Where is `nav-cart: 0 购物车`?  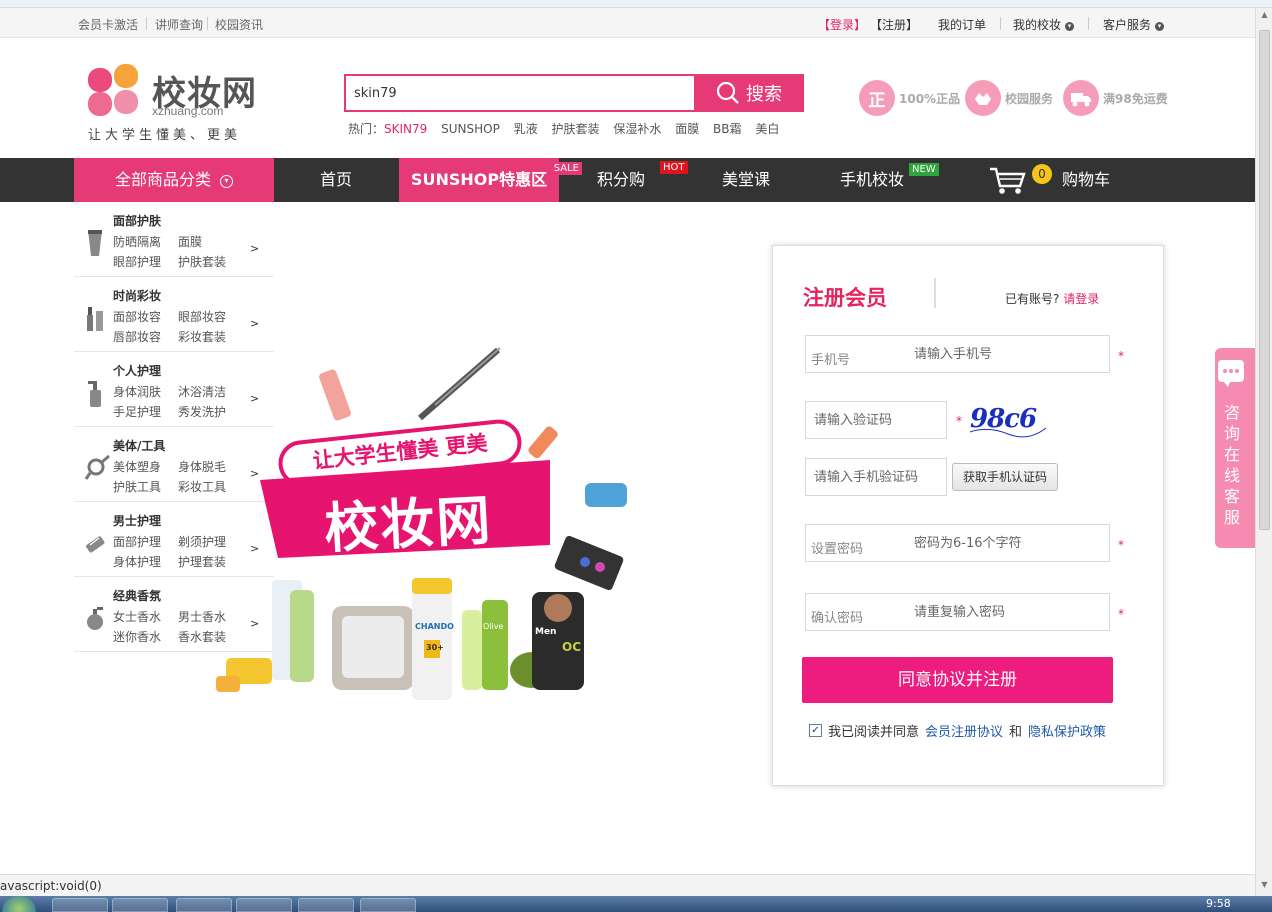 nav-cart: 0 购物车 is located at coordinates (1053, 180).